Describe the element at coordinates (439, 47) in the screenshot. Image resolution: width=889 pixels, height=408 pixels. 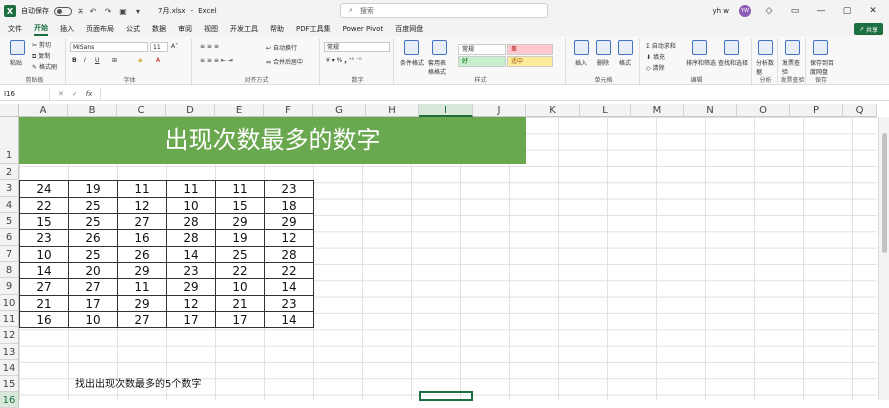
I see `table-format-icon` at that location.